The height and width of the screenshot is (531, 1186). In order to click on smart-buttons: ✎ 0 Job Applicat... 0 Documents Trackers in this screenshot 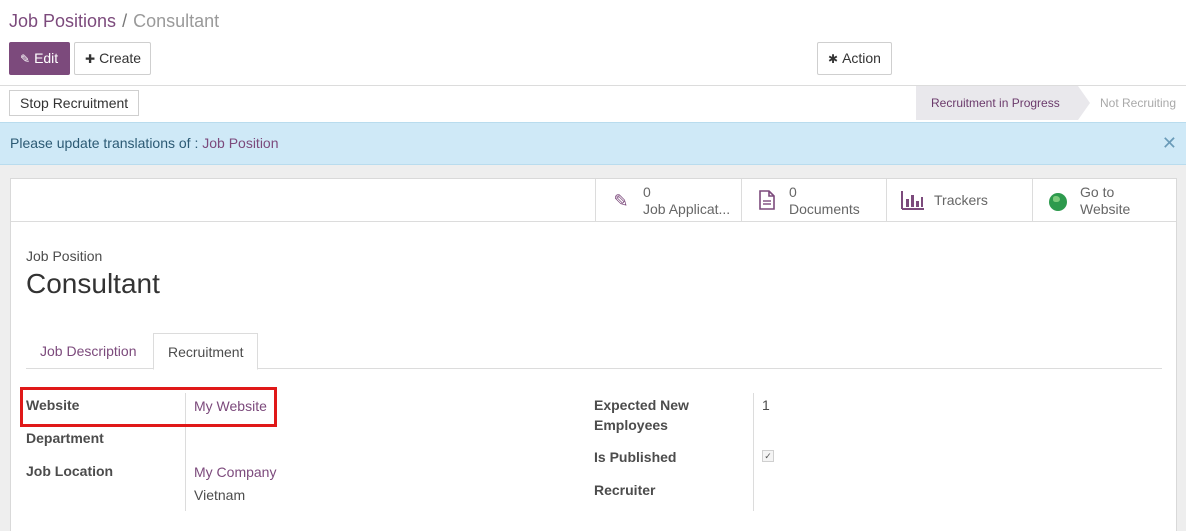, I will do `click(593, 200)`.